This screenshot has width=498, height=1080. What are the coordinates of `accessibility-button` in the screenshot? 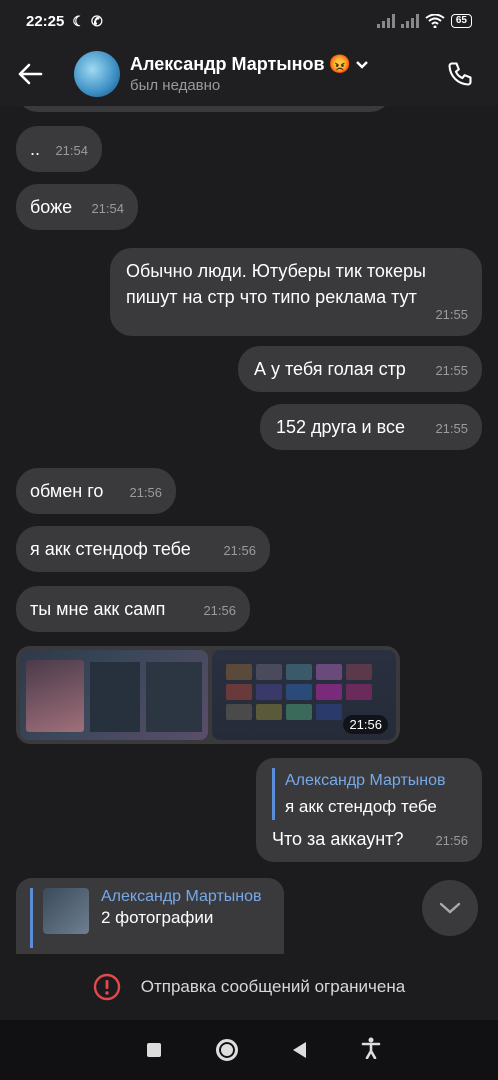 It's located at (371, 1050).